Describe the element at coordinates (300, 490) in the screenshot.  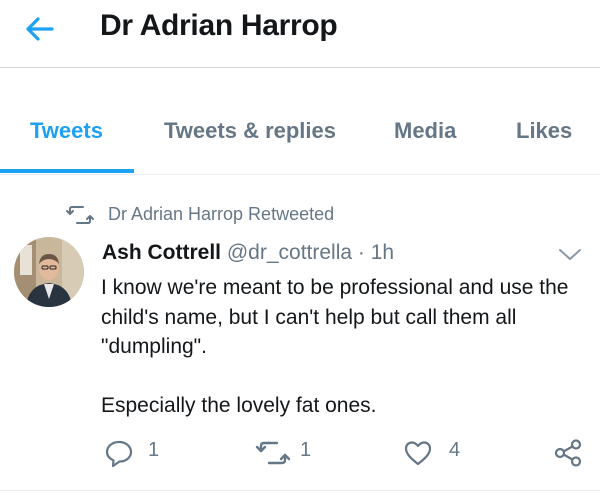
I see `divider` at that location.